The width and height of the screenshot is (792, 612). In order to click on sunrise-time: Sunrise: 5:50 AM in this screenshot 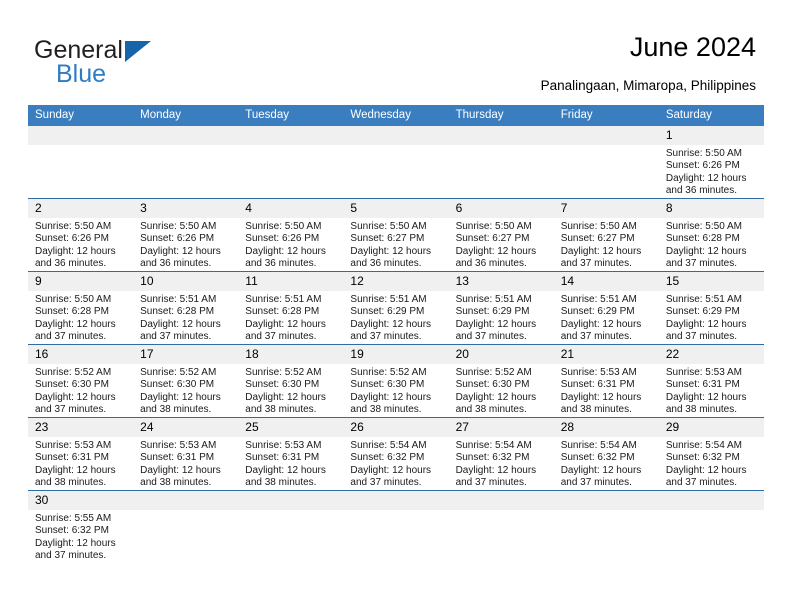, I will do `click(493, 226)`.